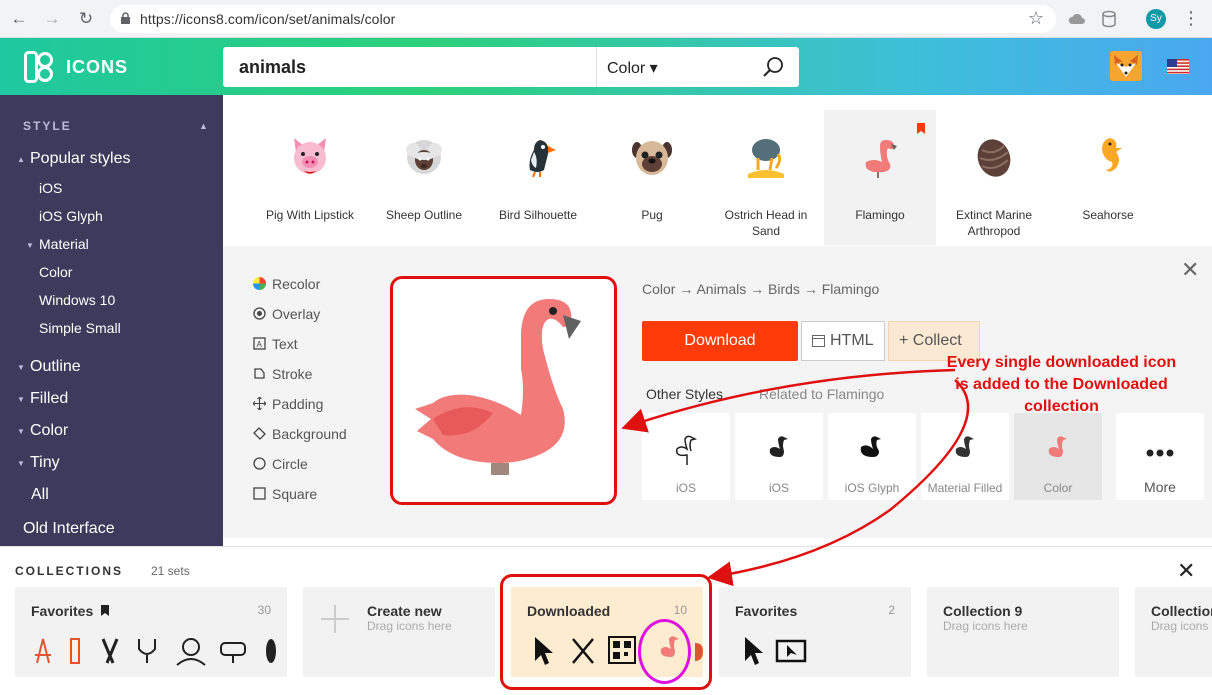 The image size is (1212, 695). Describe the element at coordinates (19, 19) in the screenshot. I see `back-icon: ←` at that location.